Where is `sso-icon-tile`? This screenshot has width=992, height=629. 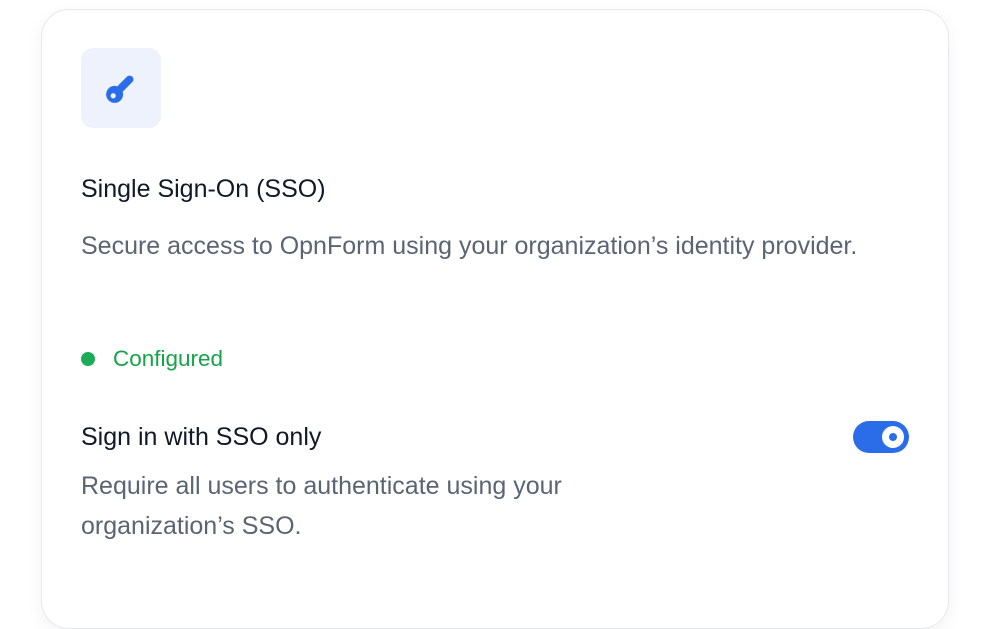 sso-icon-tile is located at coordinates (121, 88).